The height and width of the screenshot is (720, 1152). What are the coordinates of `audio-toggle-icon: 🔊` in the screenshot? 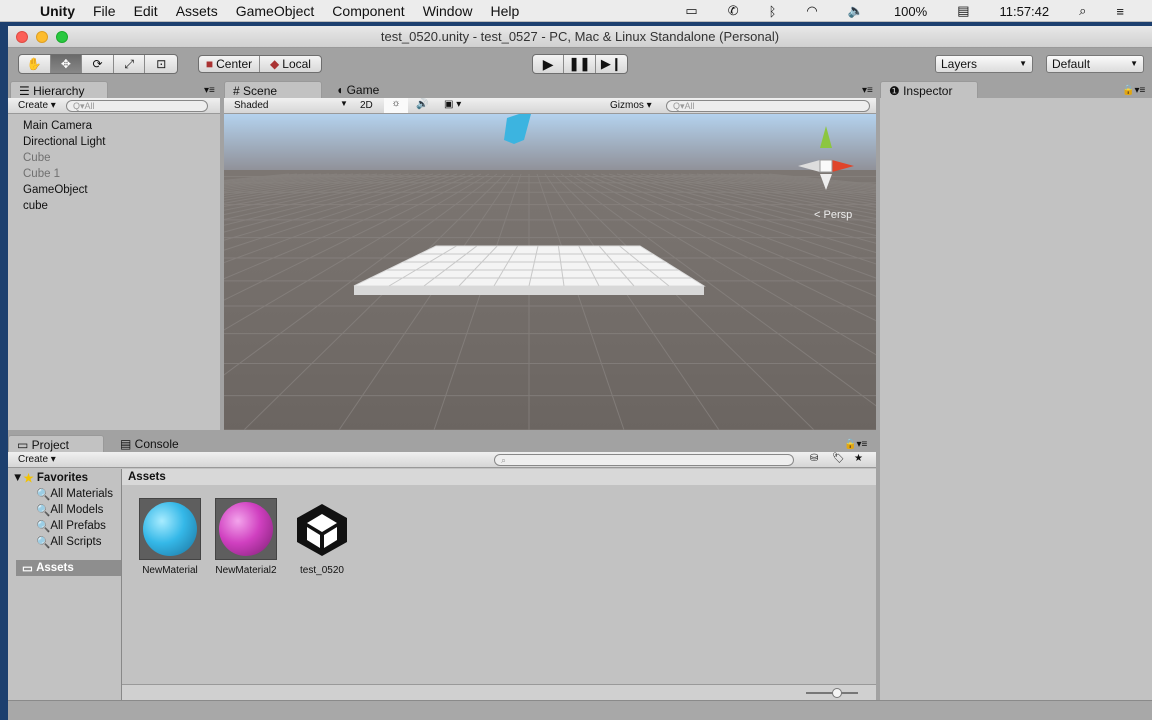 It's located at (422, 104).